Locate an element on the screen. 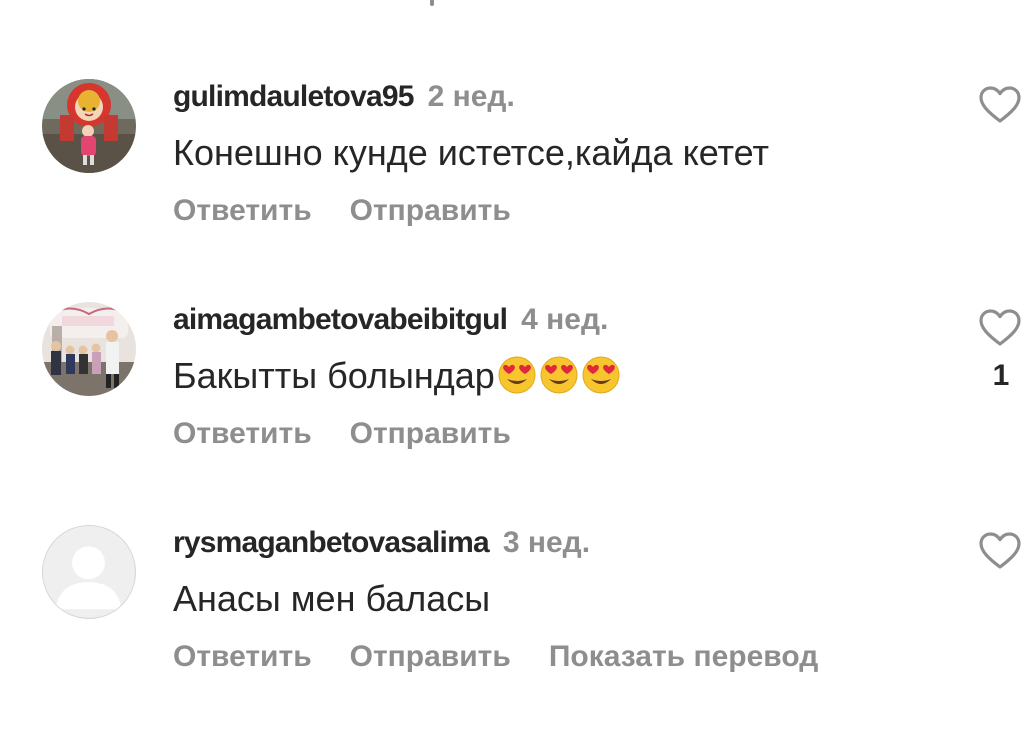 Image resolution: width=1033 pixels, height=730 pixels. username: gulimdauletova95 is located at coordinates (293, 96).